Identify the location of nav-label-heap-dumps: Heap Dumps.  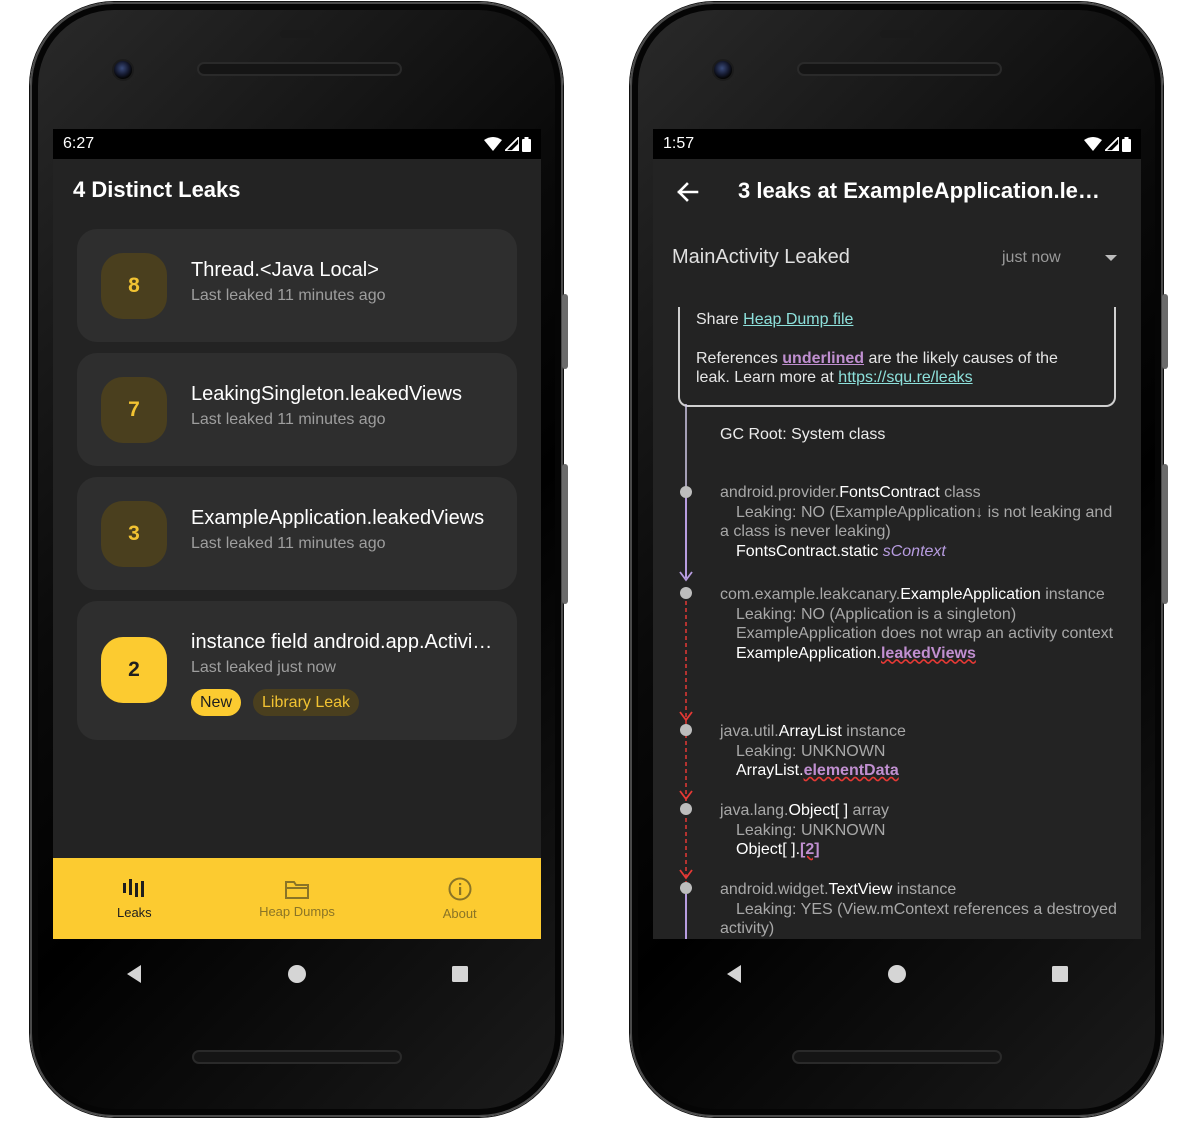
(297, 911).